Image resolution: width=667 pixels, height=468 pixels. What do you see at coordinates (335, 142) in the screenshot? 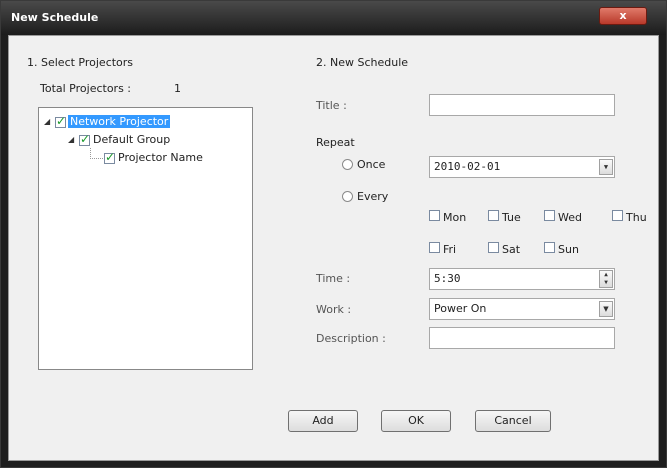
I see `repeat-label: Repeat` at bounding box center [335, 142].